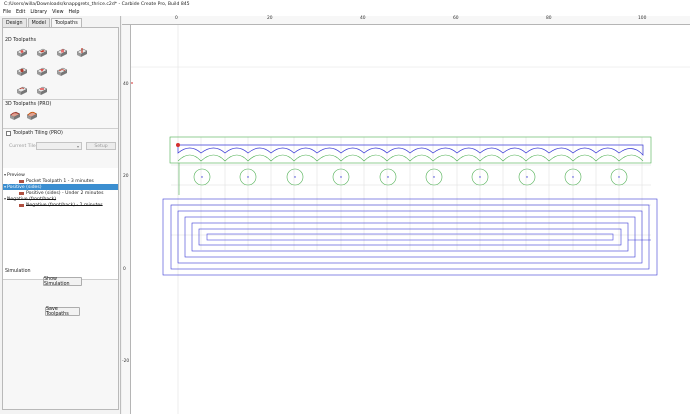 This screenshot has height=414, width=690. What do you see at coordinates (126, 219) in the screenshot?
I see `vertical-ruler: 40 20 0 -20` at bounding box center [126, 219].